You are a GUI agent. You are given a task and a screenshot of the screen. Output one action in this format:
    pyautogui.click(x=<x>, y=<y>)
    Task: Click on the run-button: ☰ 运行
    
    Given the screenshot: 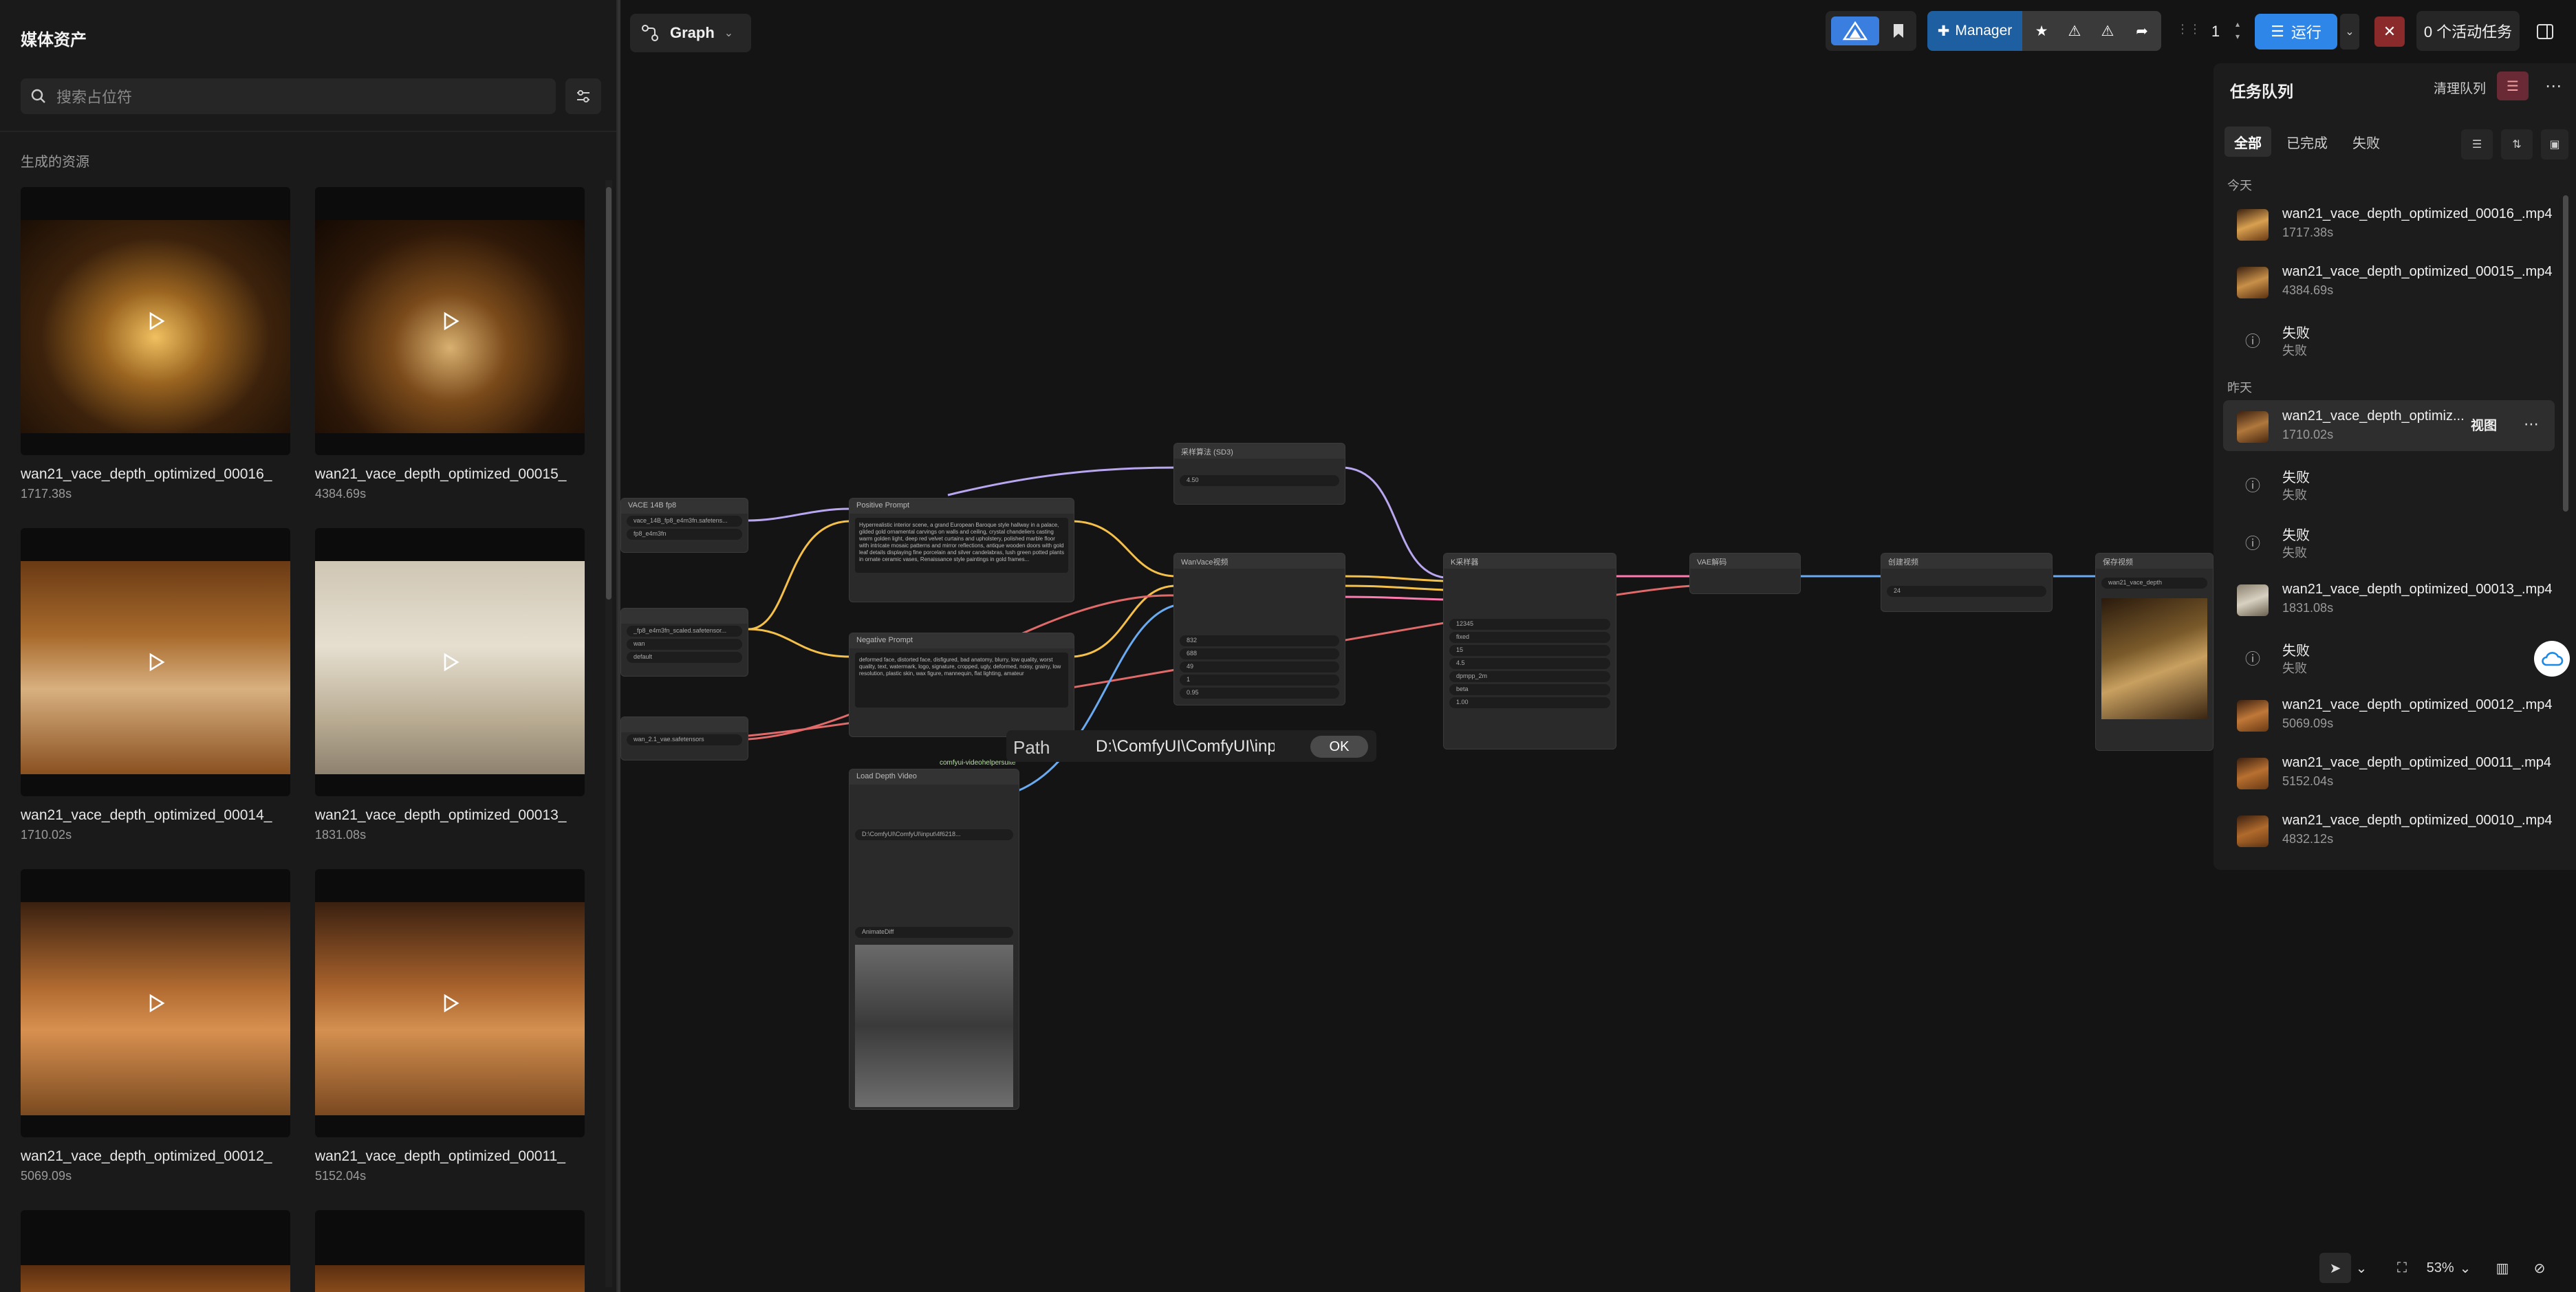 What is the action you would take?
    pyautogui.click(x=2296, y=32)
    